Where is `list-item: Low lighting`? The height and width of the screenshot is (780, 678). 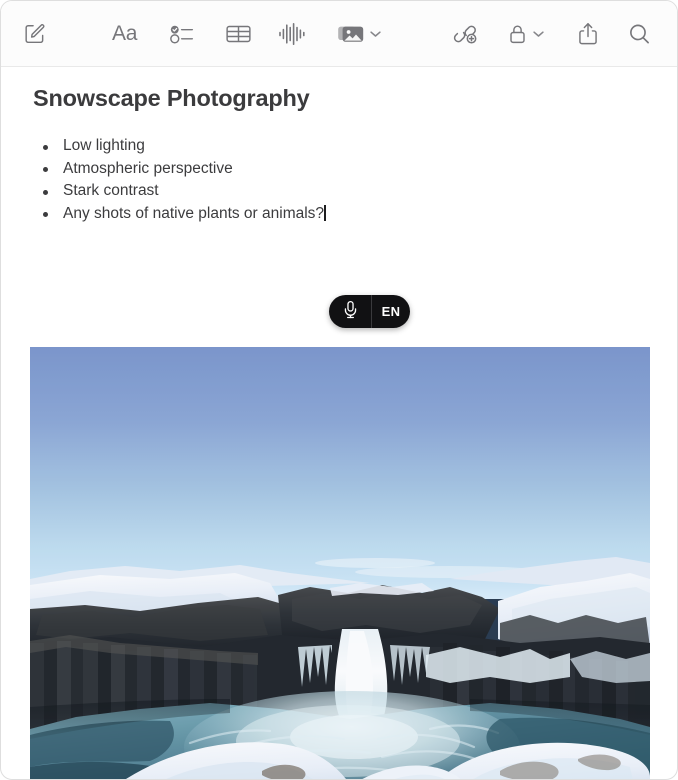
list-item: Low lighting is located at coordinates (181, 146).